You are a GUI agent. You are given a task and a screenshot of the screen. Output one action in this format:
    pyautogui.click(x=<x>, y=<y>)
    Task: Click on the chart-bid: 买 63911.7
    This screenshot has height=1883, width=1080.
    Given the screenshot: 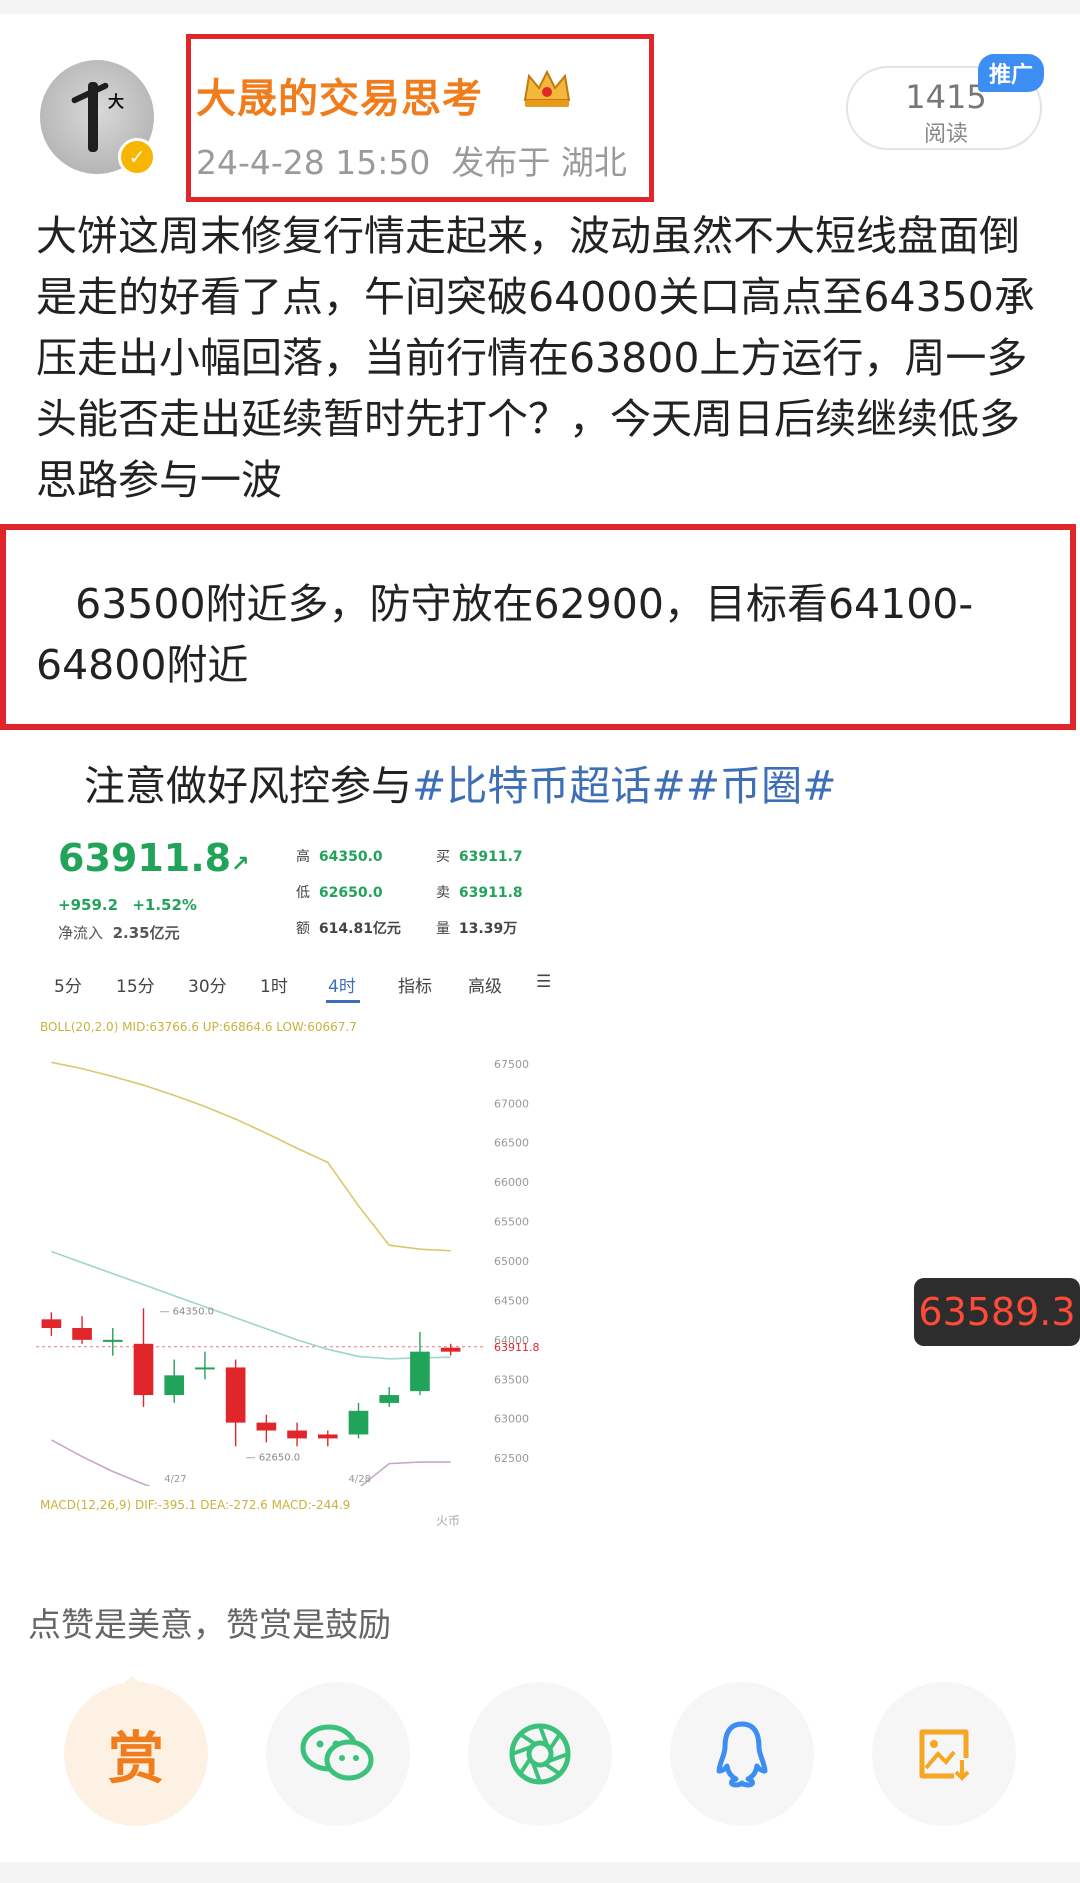 What is the action you would take?
    pyautogui.click(x=479, y=857)
    